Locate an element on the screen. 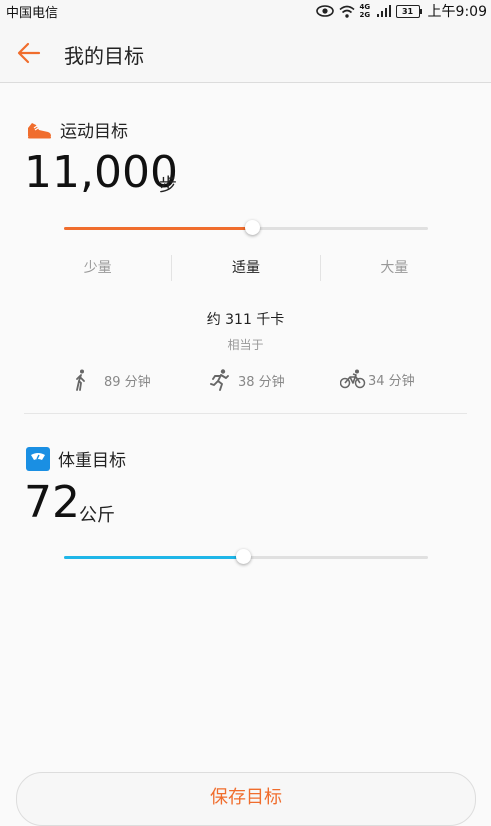  status-bar: 中国电信 4G 2G 31 上午9:09 is located at coordinates (245, 11).